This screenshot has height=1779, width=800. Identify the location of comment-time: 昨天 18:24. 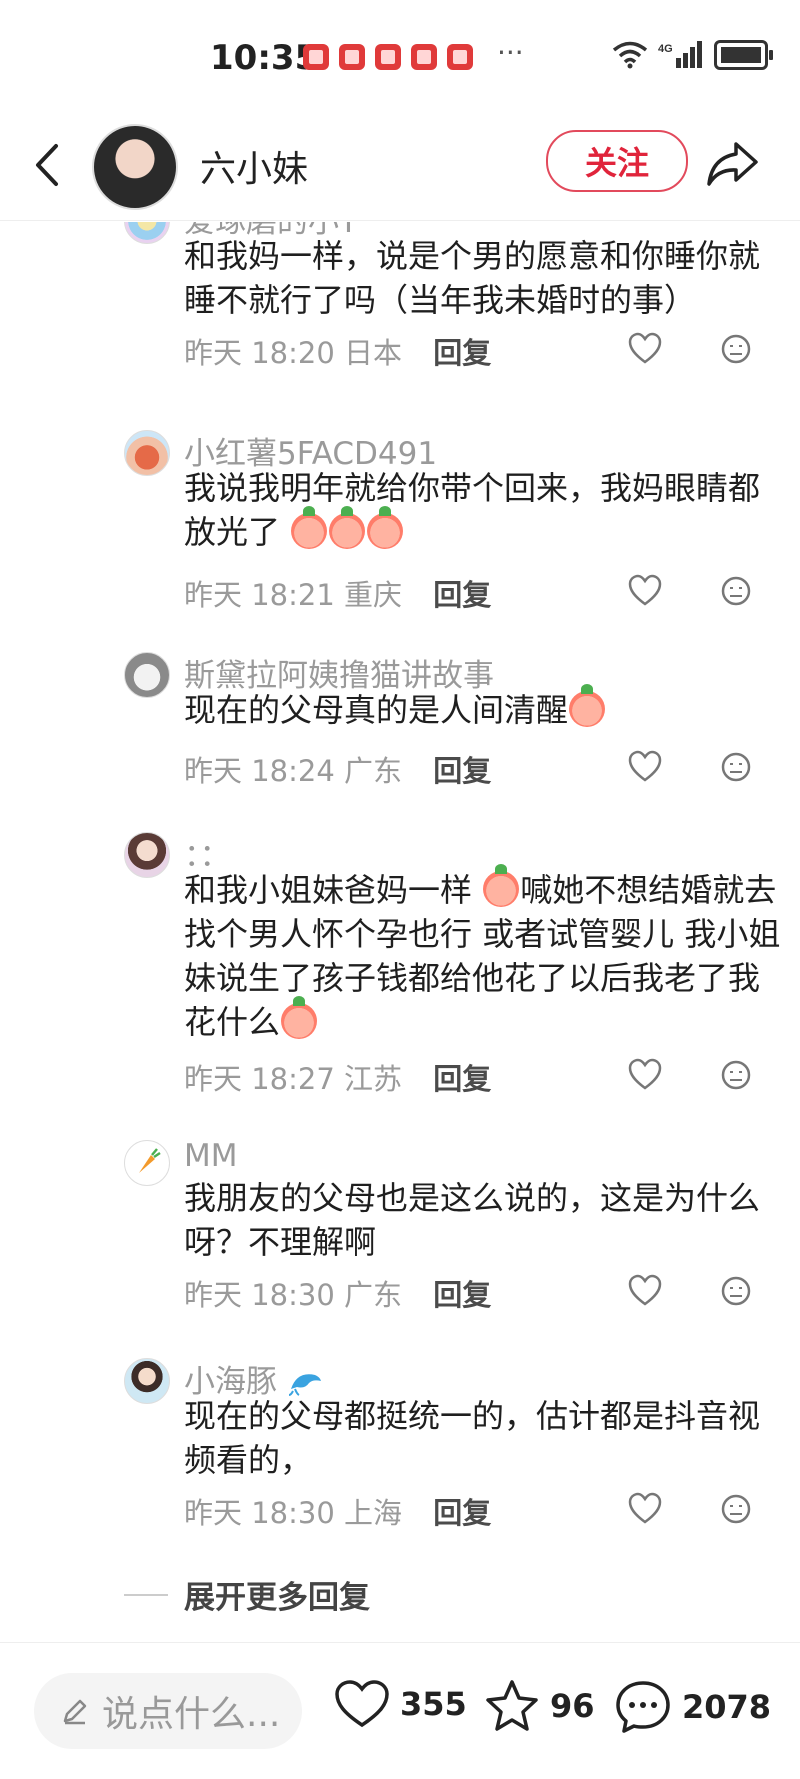
(259, 771).